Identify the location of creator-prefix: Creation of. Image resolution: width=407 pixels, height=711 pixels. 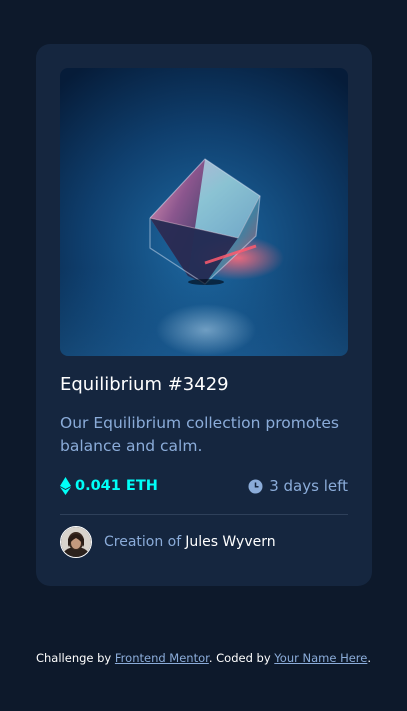
(143, 542).